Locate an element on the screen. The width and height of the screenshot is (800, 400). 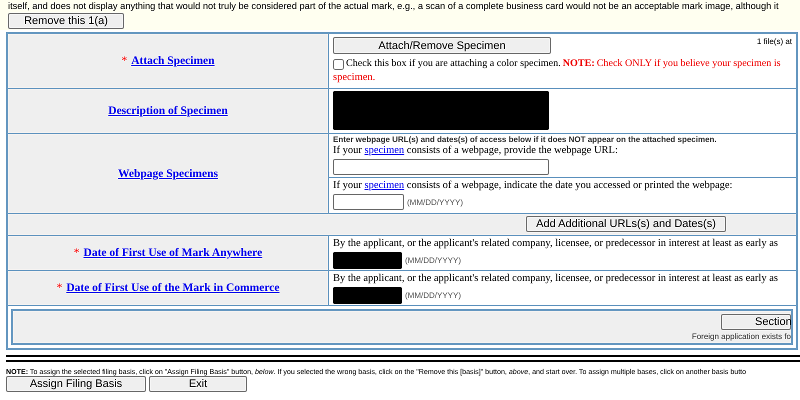
date-prompt: If your is located at coordinates (347, 185).